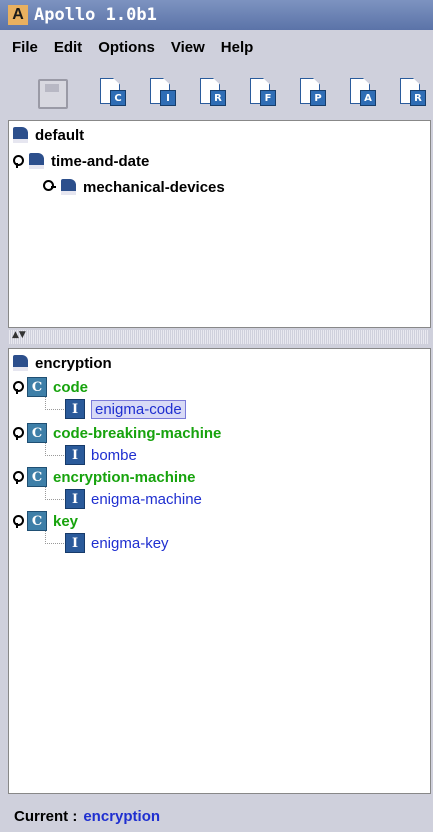 The width and height of the screenshot is (433, 832). I want to click on toolbar: C I R F P A R, so click(216, 90).